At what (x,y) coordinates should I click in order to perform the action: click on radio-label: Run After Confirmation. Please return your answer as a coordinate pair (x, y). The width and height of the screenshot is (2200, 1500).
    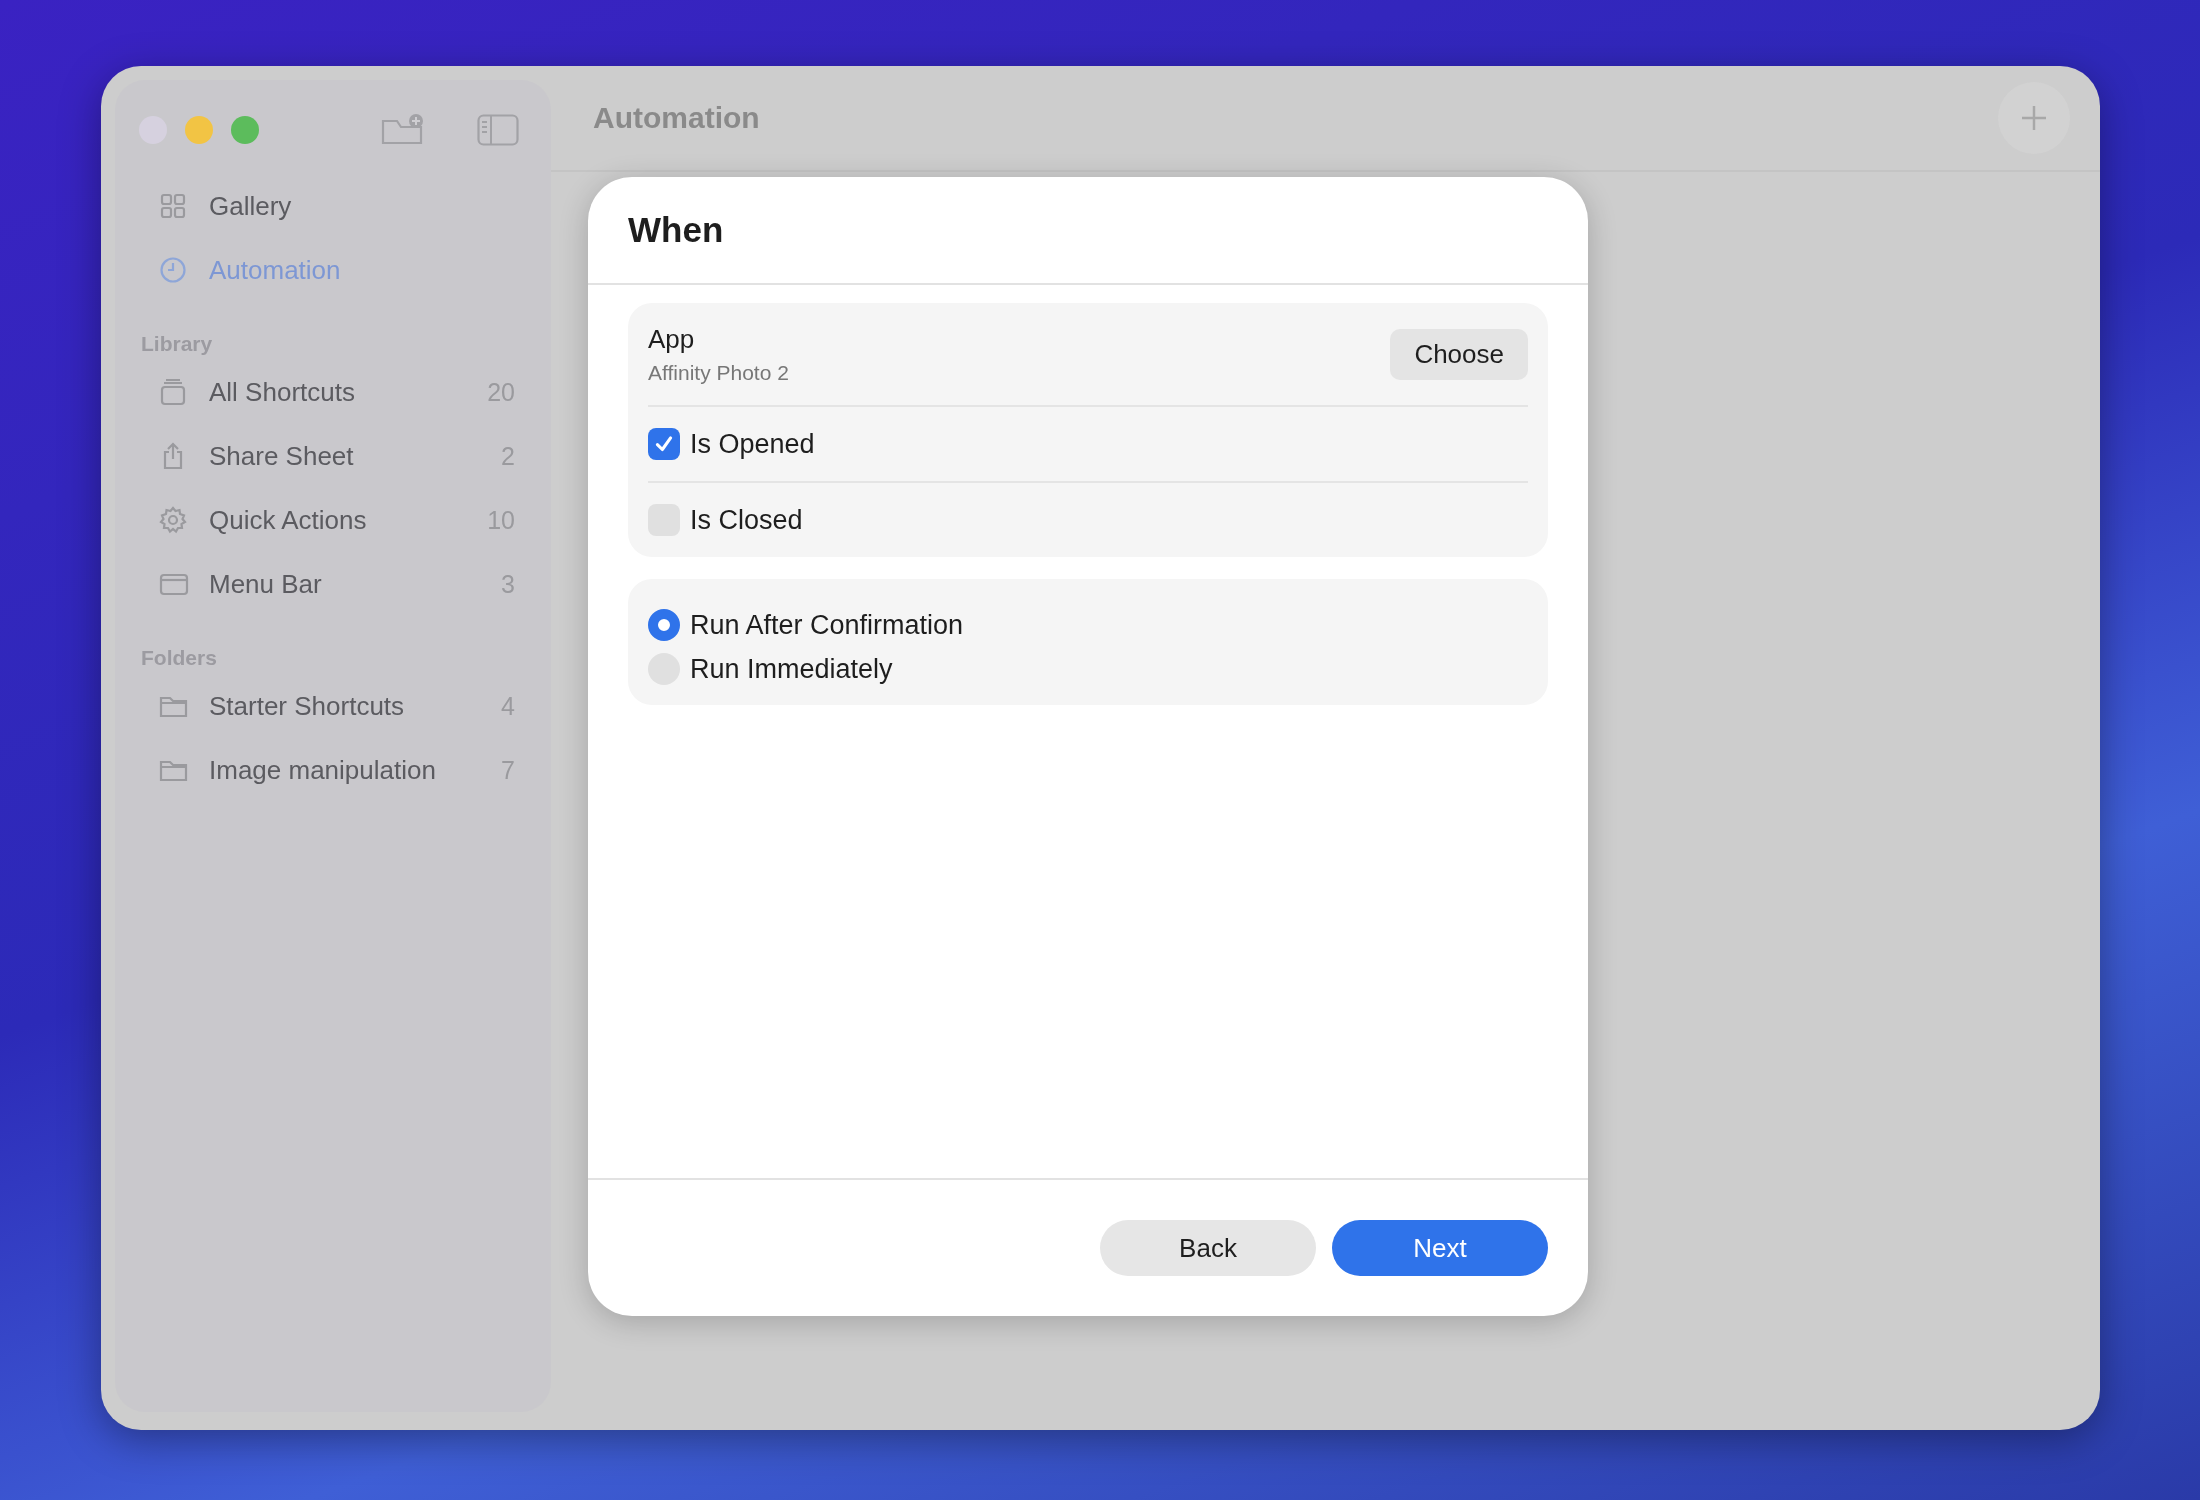
    Looking at the image, I should click on (827, 625).